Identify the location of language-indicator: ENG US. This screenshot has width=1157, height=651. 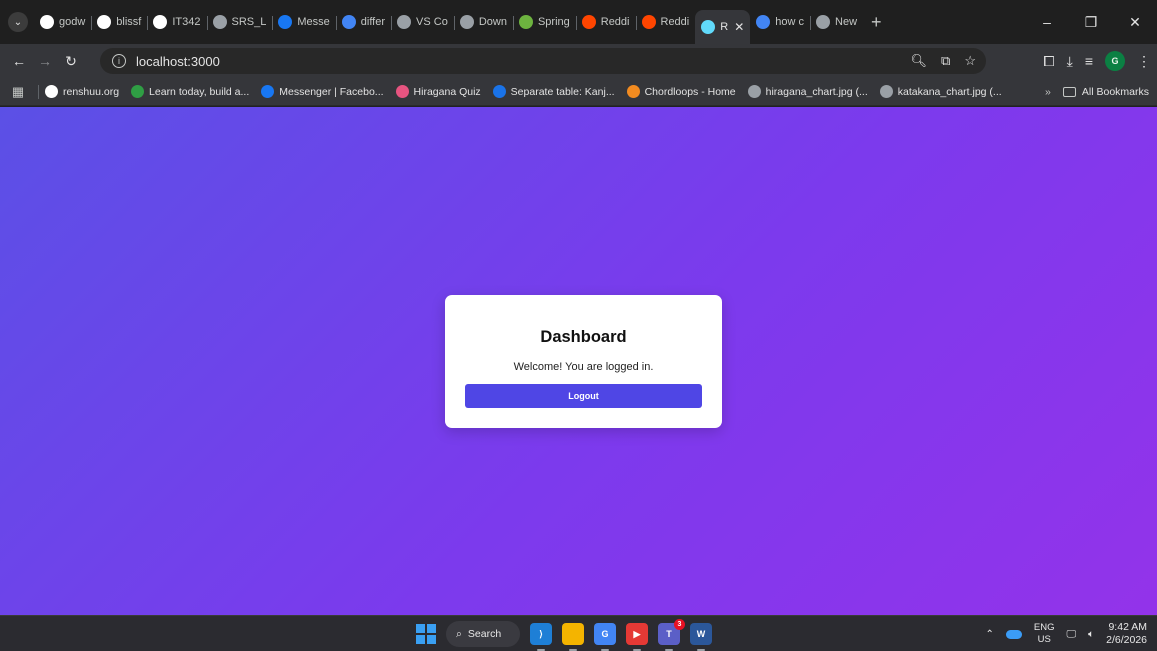
(1044, 634).